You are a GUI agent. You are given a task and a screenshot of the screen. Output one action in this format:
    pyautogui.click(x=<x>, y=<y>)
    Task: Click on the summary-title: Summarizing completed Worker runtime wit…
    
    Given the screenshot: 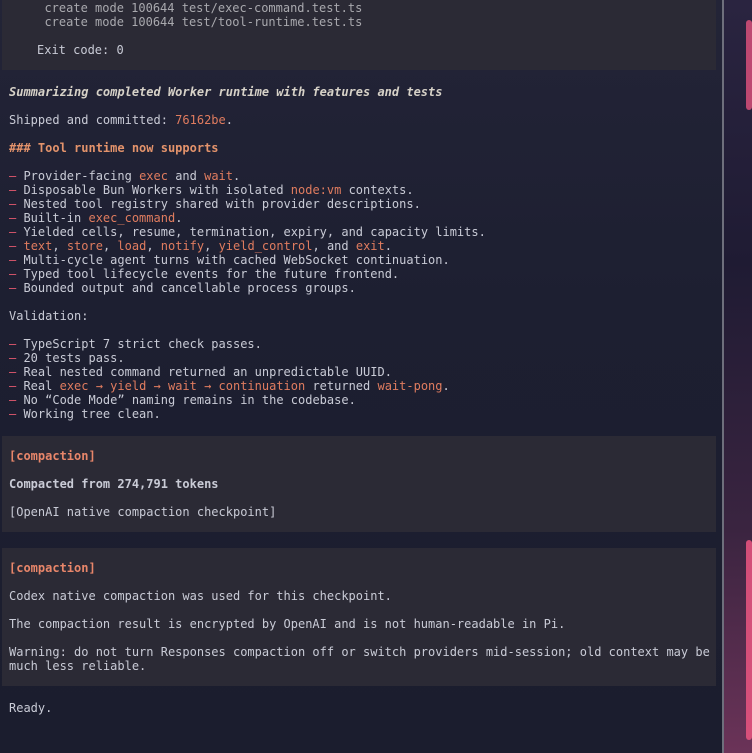 What is the action you would take?
    pyautogui.click(x=226, y=92)
    